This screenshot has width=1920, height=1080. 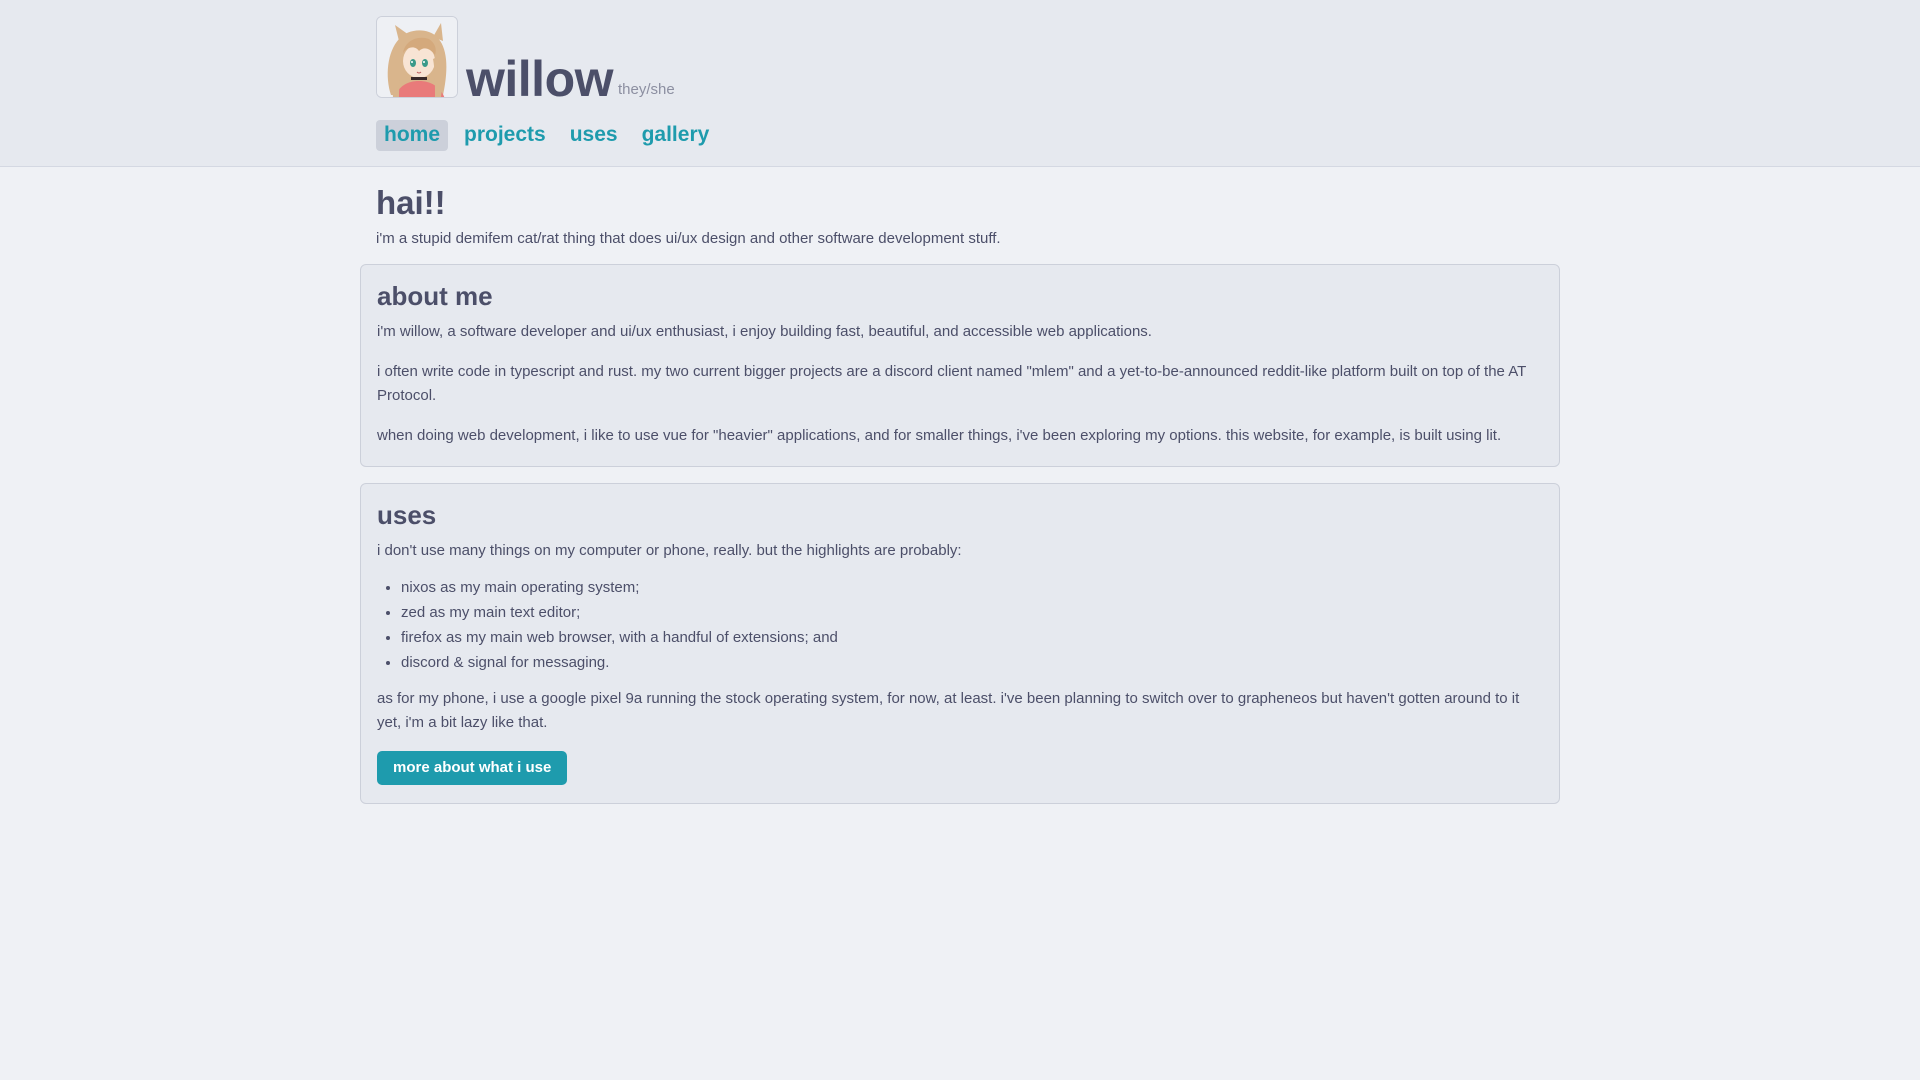 I want to click on list-item: discord & signal for messaging., so click(x=972, y=662).